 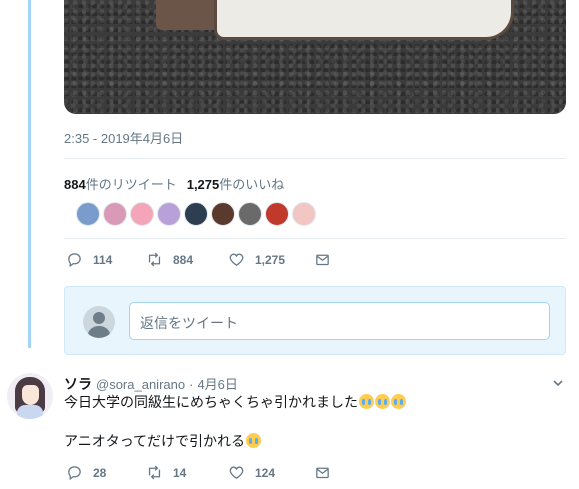 What do you see at coordinates (99, 322) in the screenshot?
I see `current-user-avatar` at bounding box center [99, 322].